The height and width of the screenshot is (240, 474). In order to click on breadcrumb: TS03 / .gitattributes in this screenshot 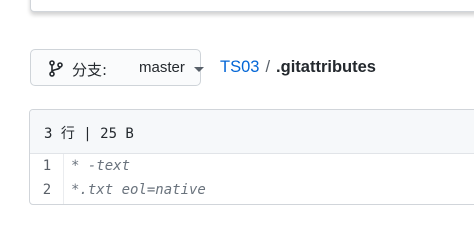, I will do `click(298, 67)`.